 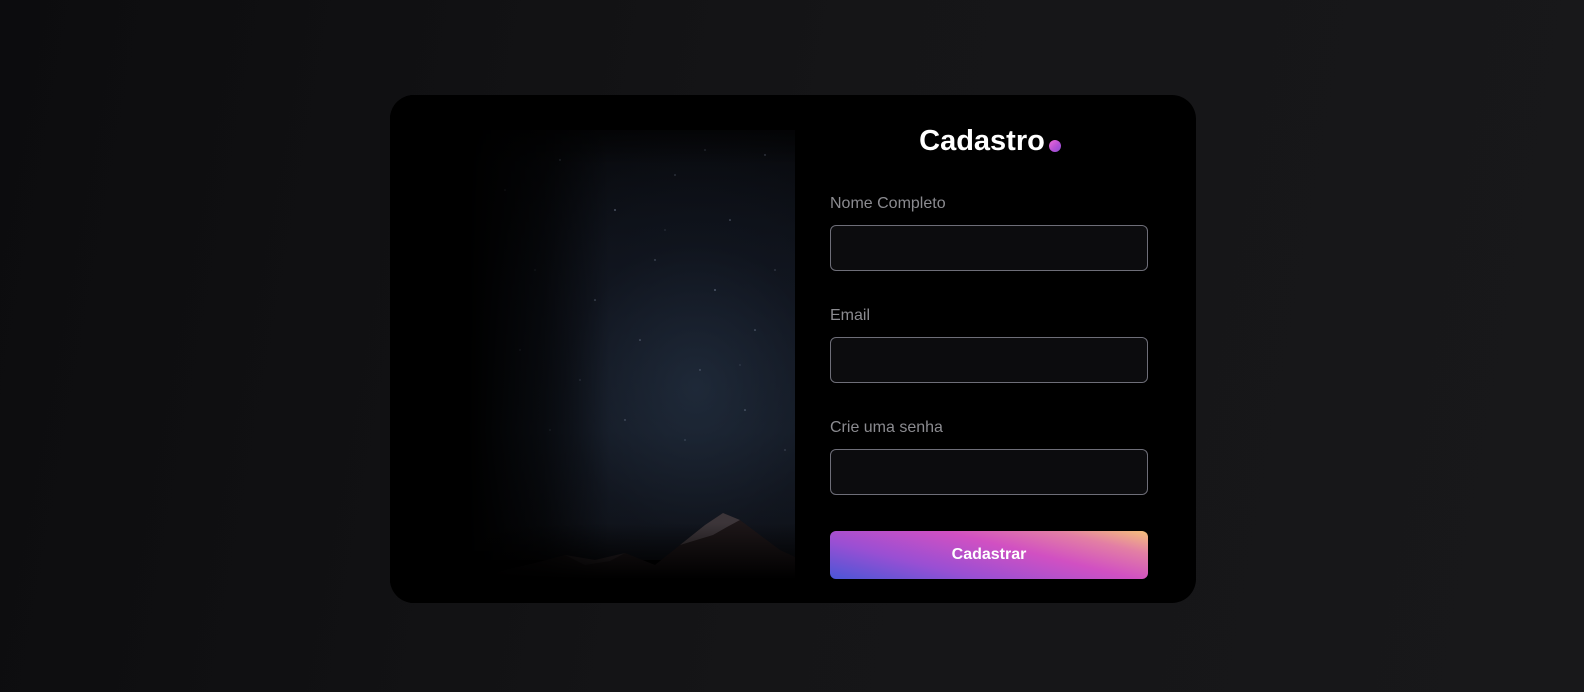 What do you see at coordinates (989, 555) in the screenshot?
I see `submit-button: Cadastrar` at bounding box center [989, 555].